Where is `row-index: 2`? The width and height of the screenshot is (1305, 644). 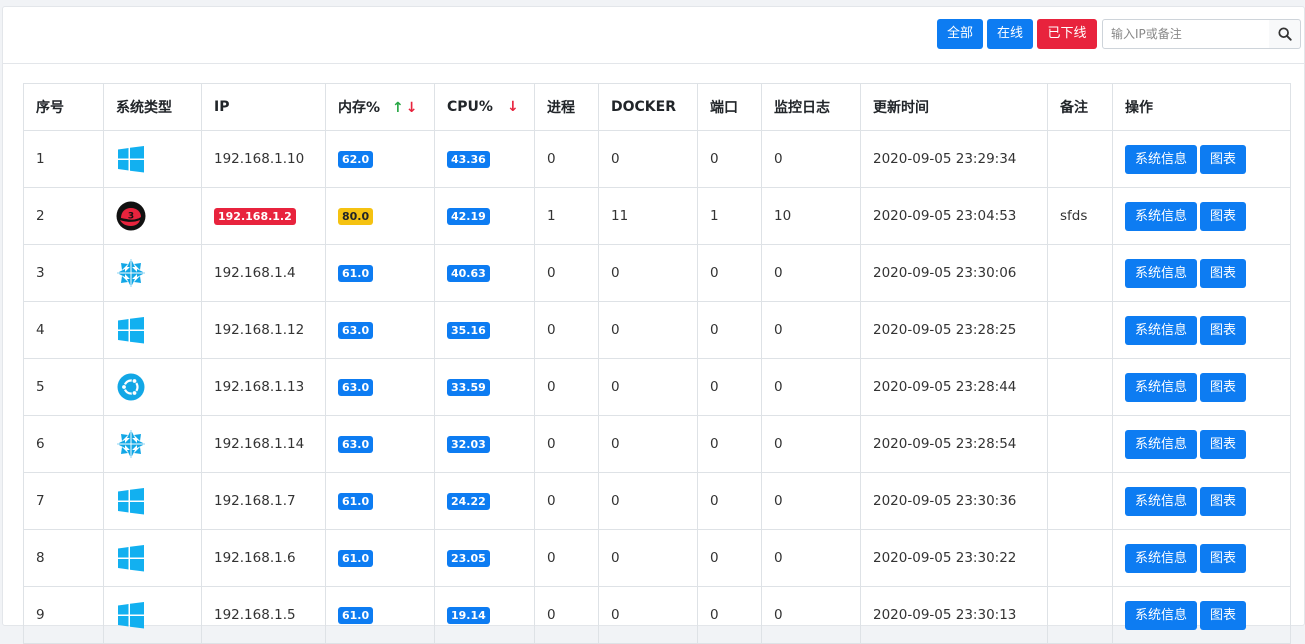 row-index: 2 is located at coordinates (63, 216).